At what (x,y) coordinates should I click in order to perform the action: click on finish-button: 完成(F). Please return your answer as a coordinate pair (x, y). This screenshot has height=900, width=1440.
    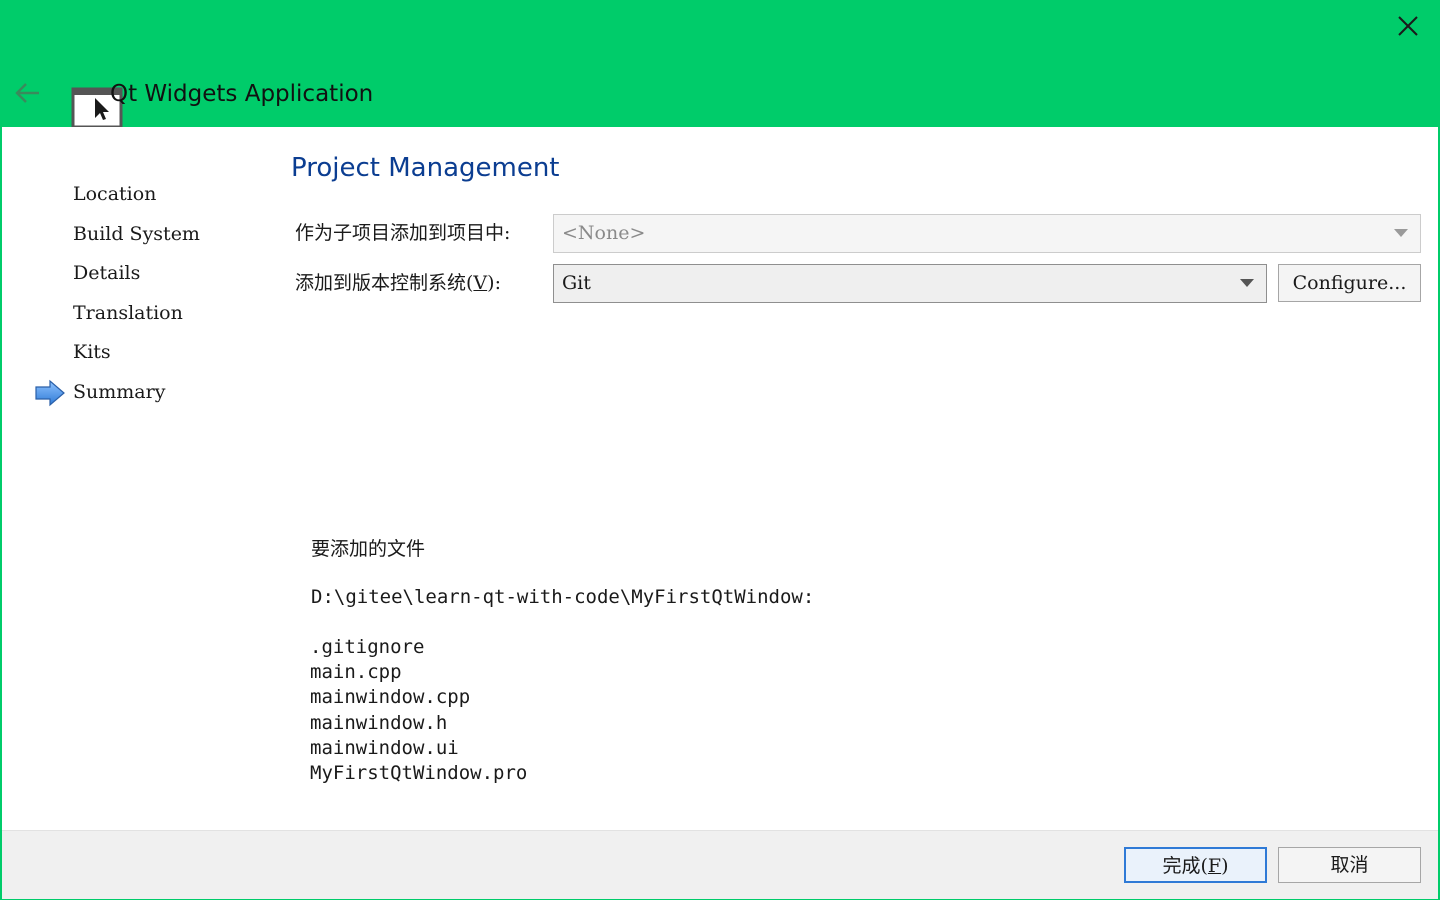
    Looking at the image, I should click on (1195, 865).